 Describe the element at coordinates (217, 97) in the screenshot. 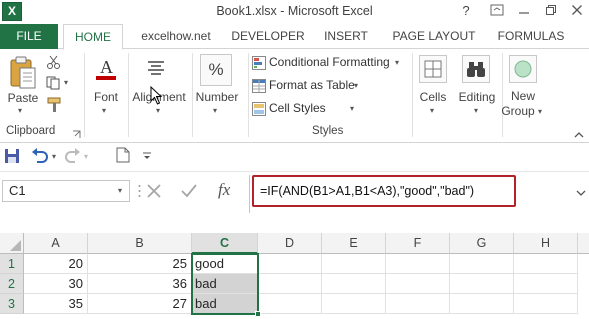

I see `number-button: Number` at that location.